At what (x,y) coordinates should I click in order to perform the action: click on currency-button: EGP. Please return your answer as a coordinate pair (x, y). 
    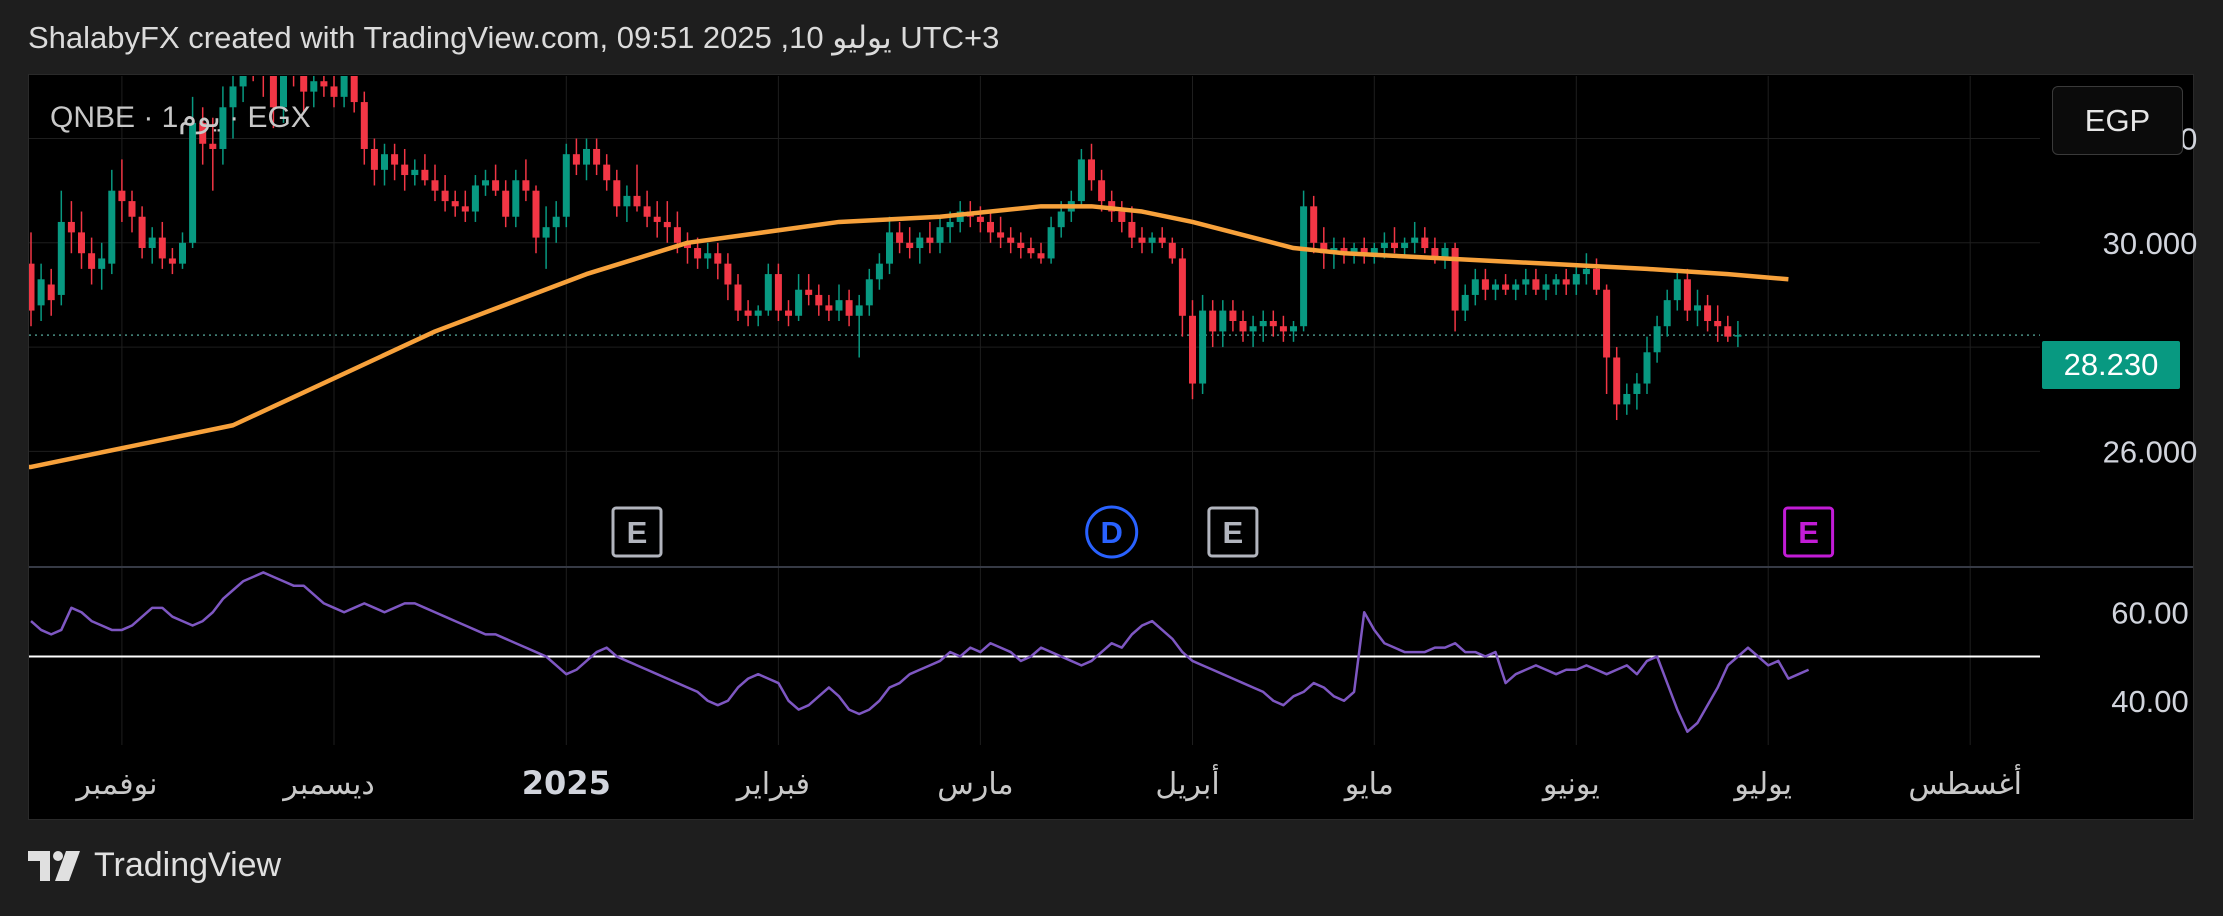
    Looking at the image, I should click on (2117, 120).